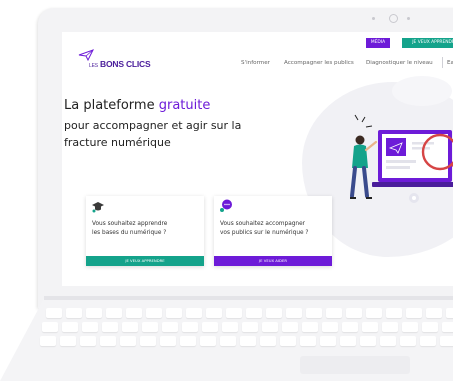  I want to click on hero-subtitle-line2: fracture numérique, so click(117, 142).